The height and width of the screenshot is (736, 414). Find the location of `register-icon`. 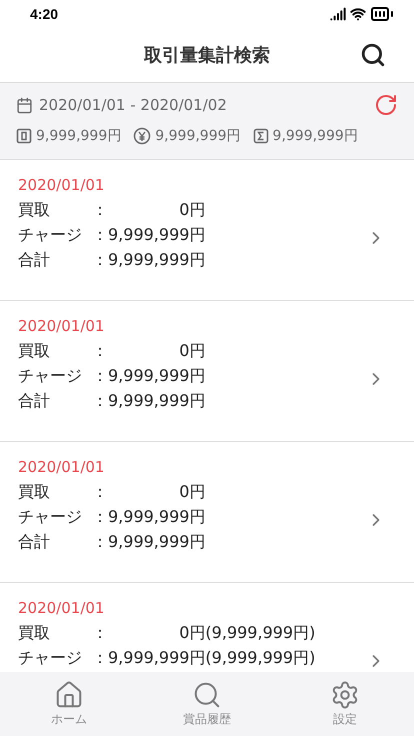

register-icon is located at coordinates (24, 136).